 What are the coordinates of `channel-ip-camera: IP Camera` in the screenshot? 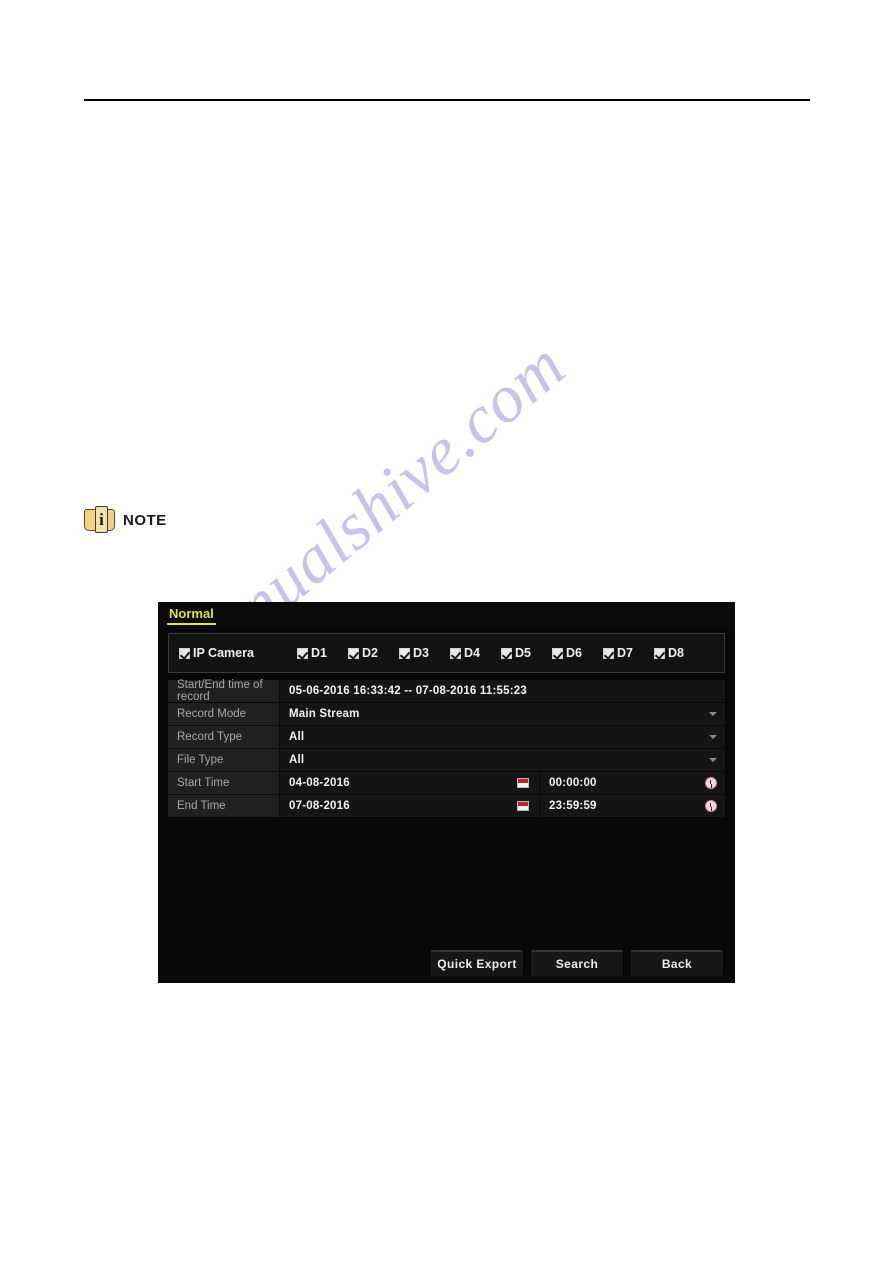 It's located at (238, 653).